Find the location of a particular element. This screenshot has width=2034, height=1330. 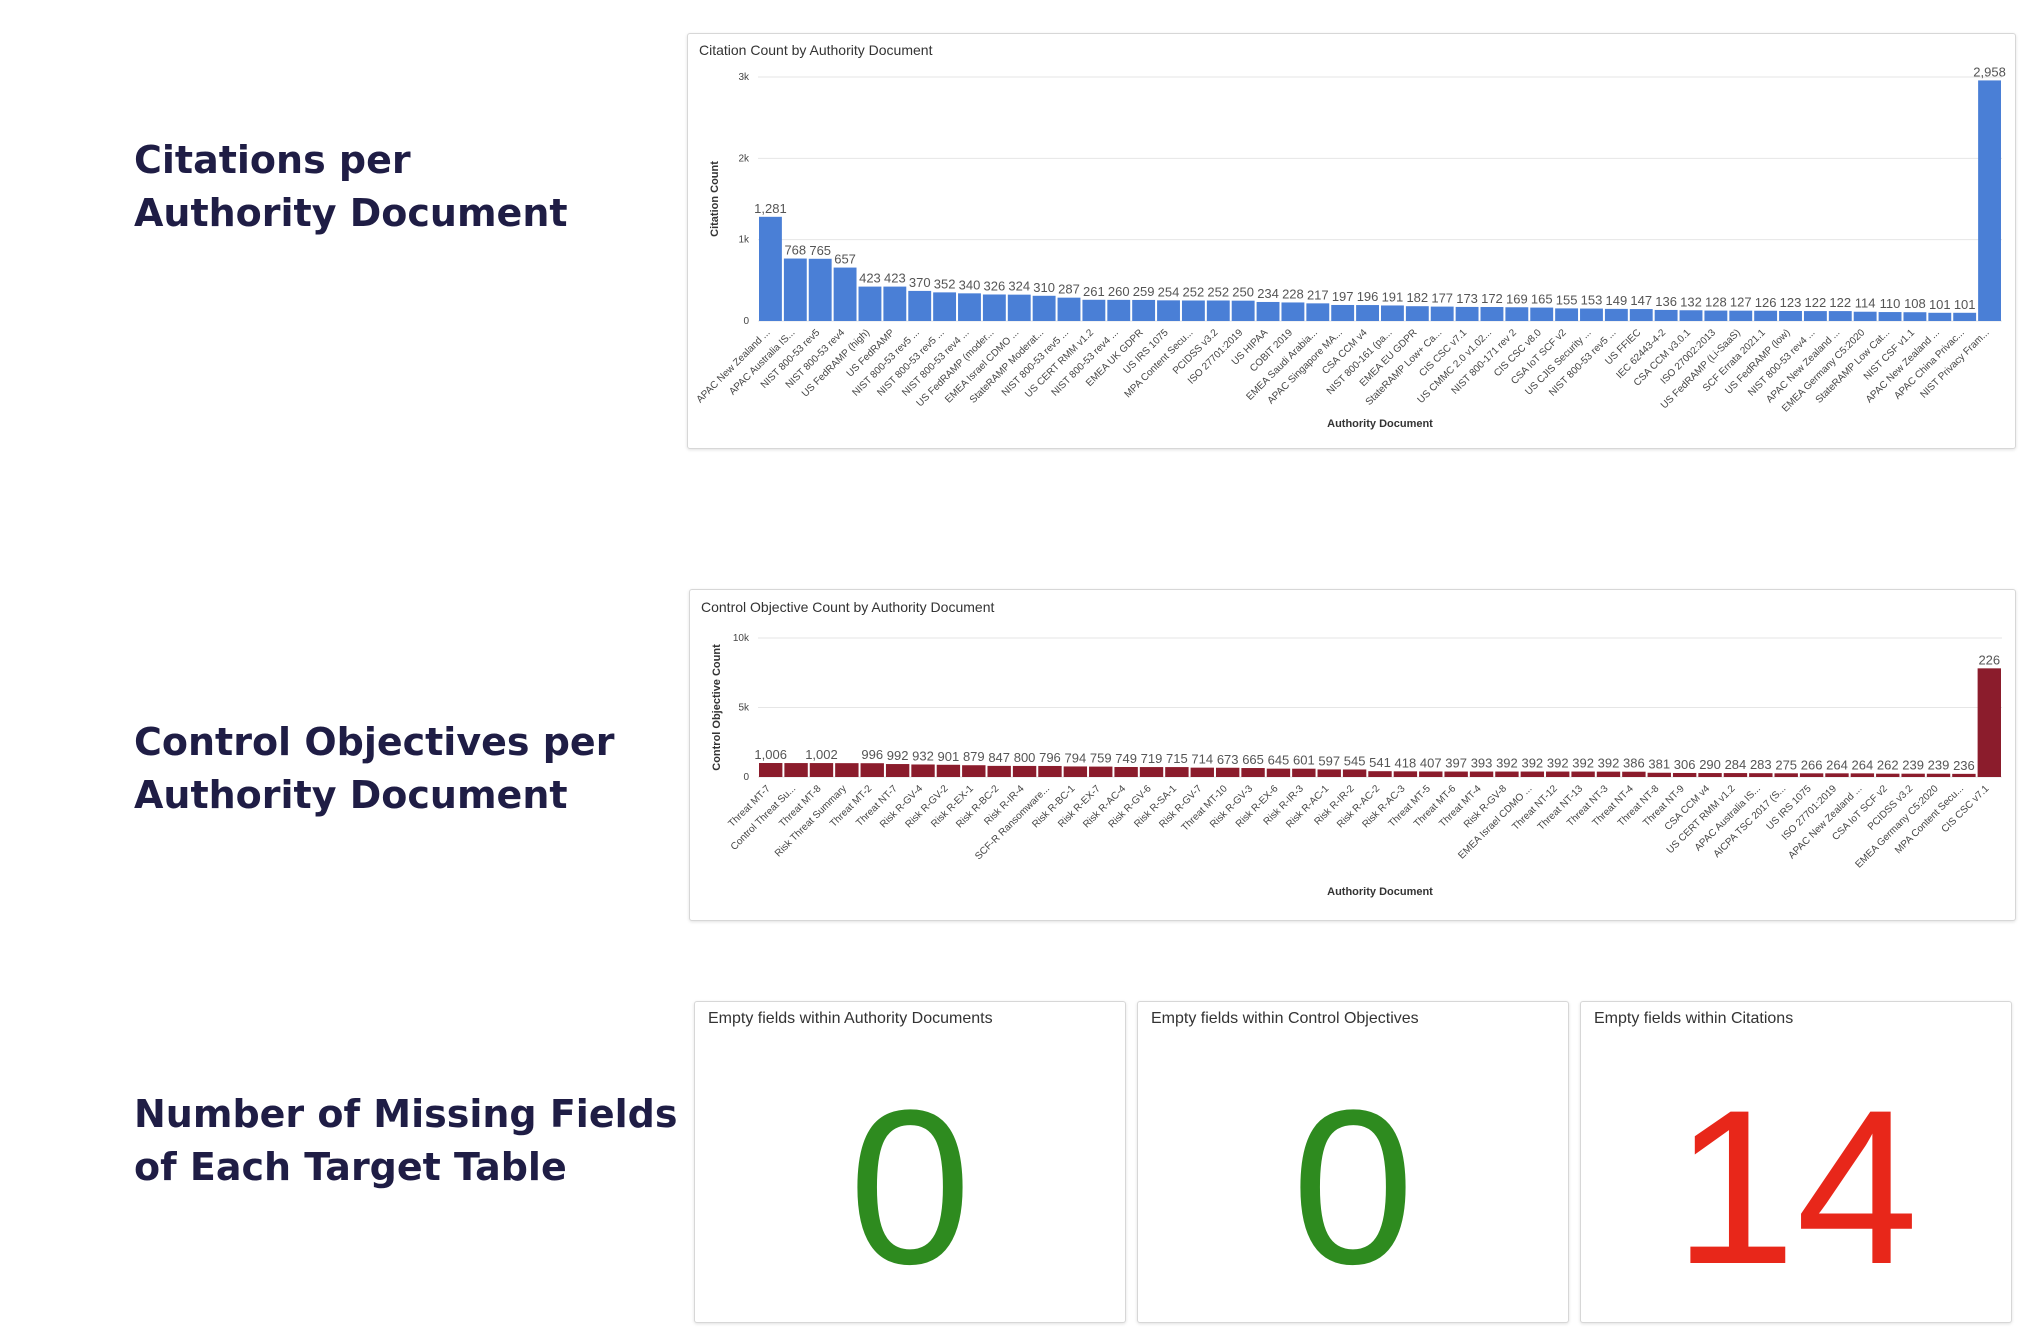

data-label: 386 is located at coordinates (1634, 763).